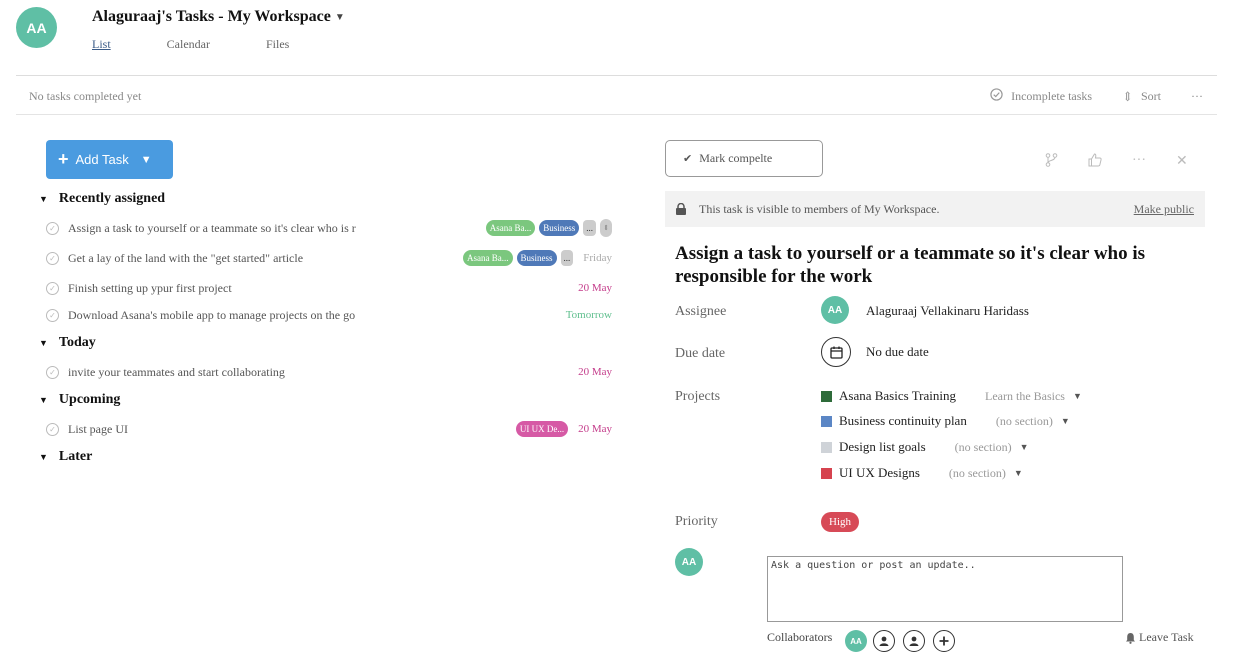 The width and height of the screenshot is (1241, 653). I want to click on list-toolbar: Incomplete tasks ⇕ Sort ···, so click(1096, 96).